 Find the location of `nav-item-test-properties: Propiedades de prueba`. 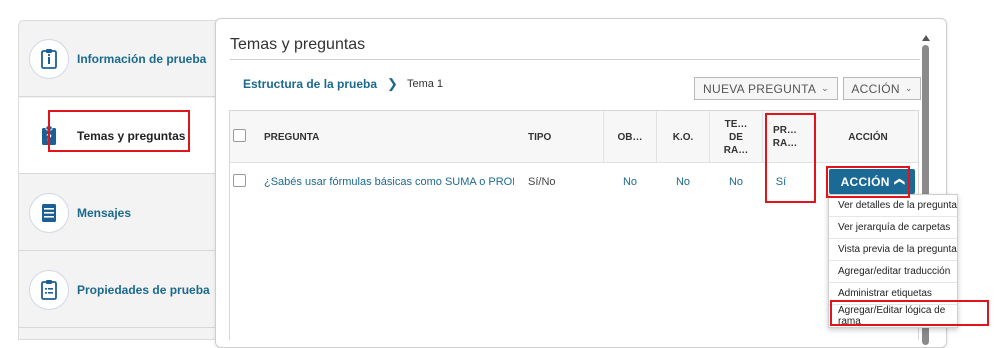

nav-item-test-properties: Propiedades de prueba is located at coordinates (117, 290).